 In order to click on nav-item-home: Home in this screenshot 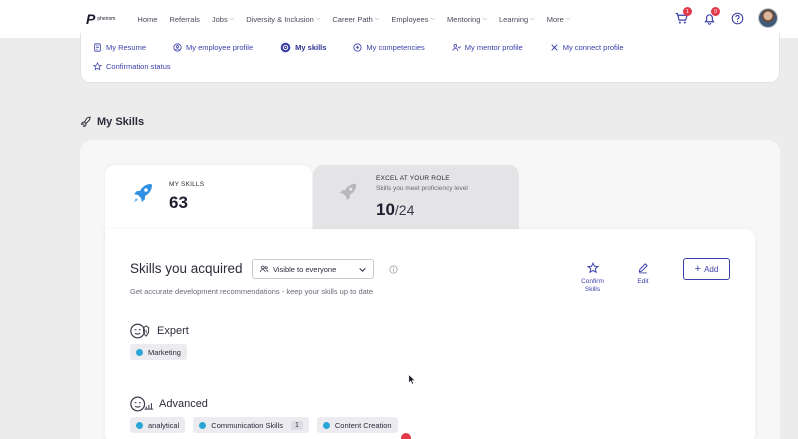, I will do `click(147, 19)`.